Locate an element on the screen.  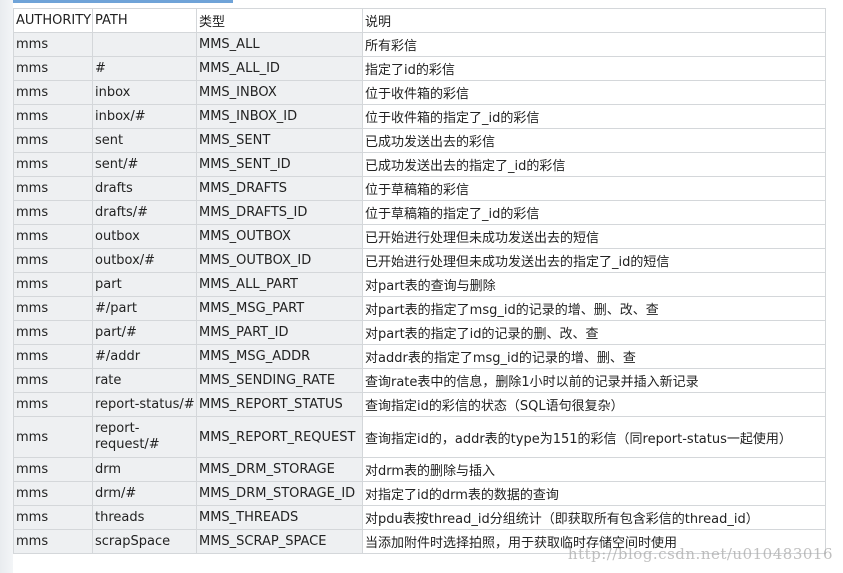
cell-type: MMS_ALL_PART is located at coordinates (279, 284).